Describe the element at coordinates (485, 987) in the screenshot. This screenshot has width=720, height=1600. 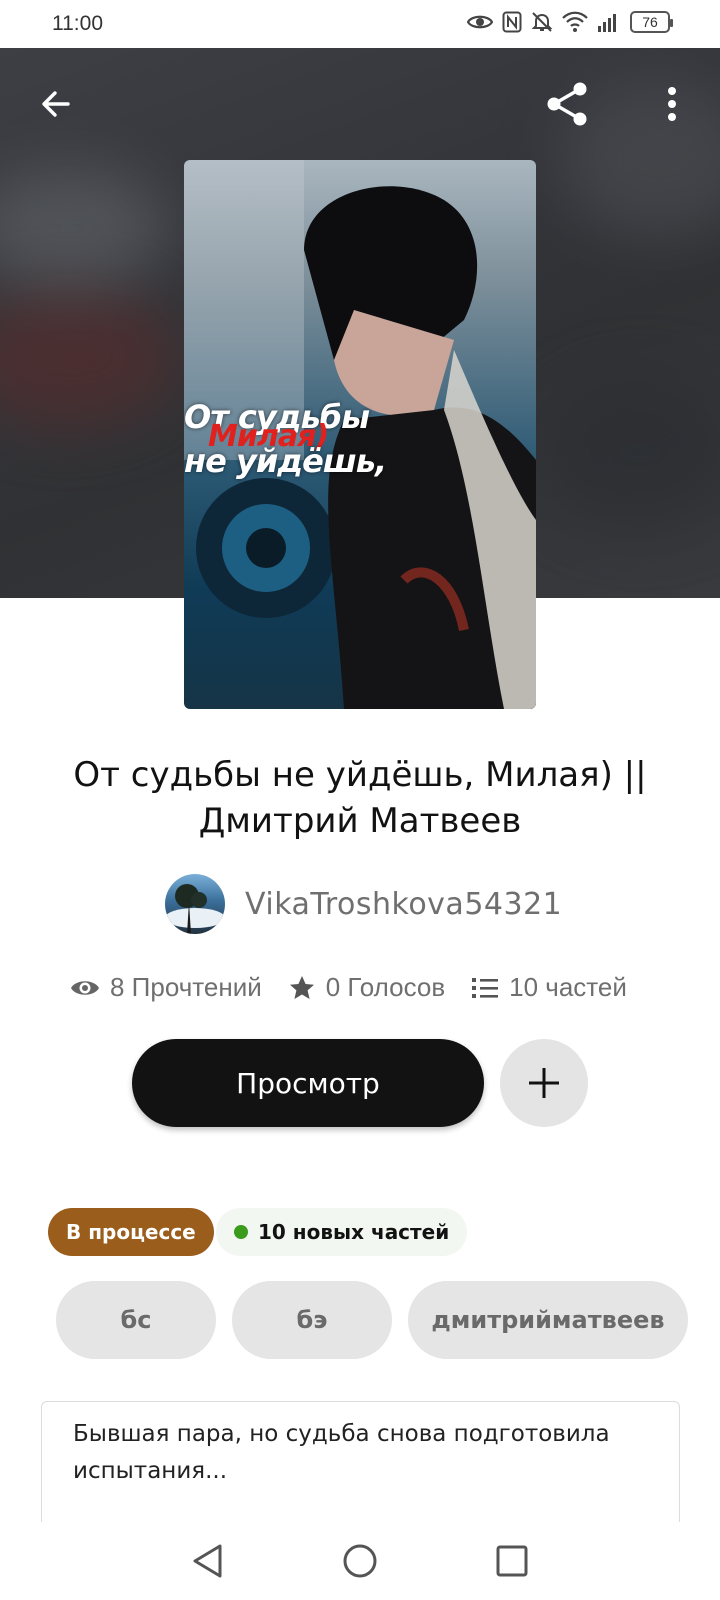
I see `list-icon` at that location.